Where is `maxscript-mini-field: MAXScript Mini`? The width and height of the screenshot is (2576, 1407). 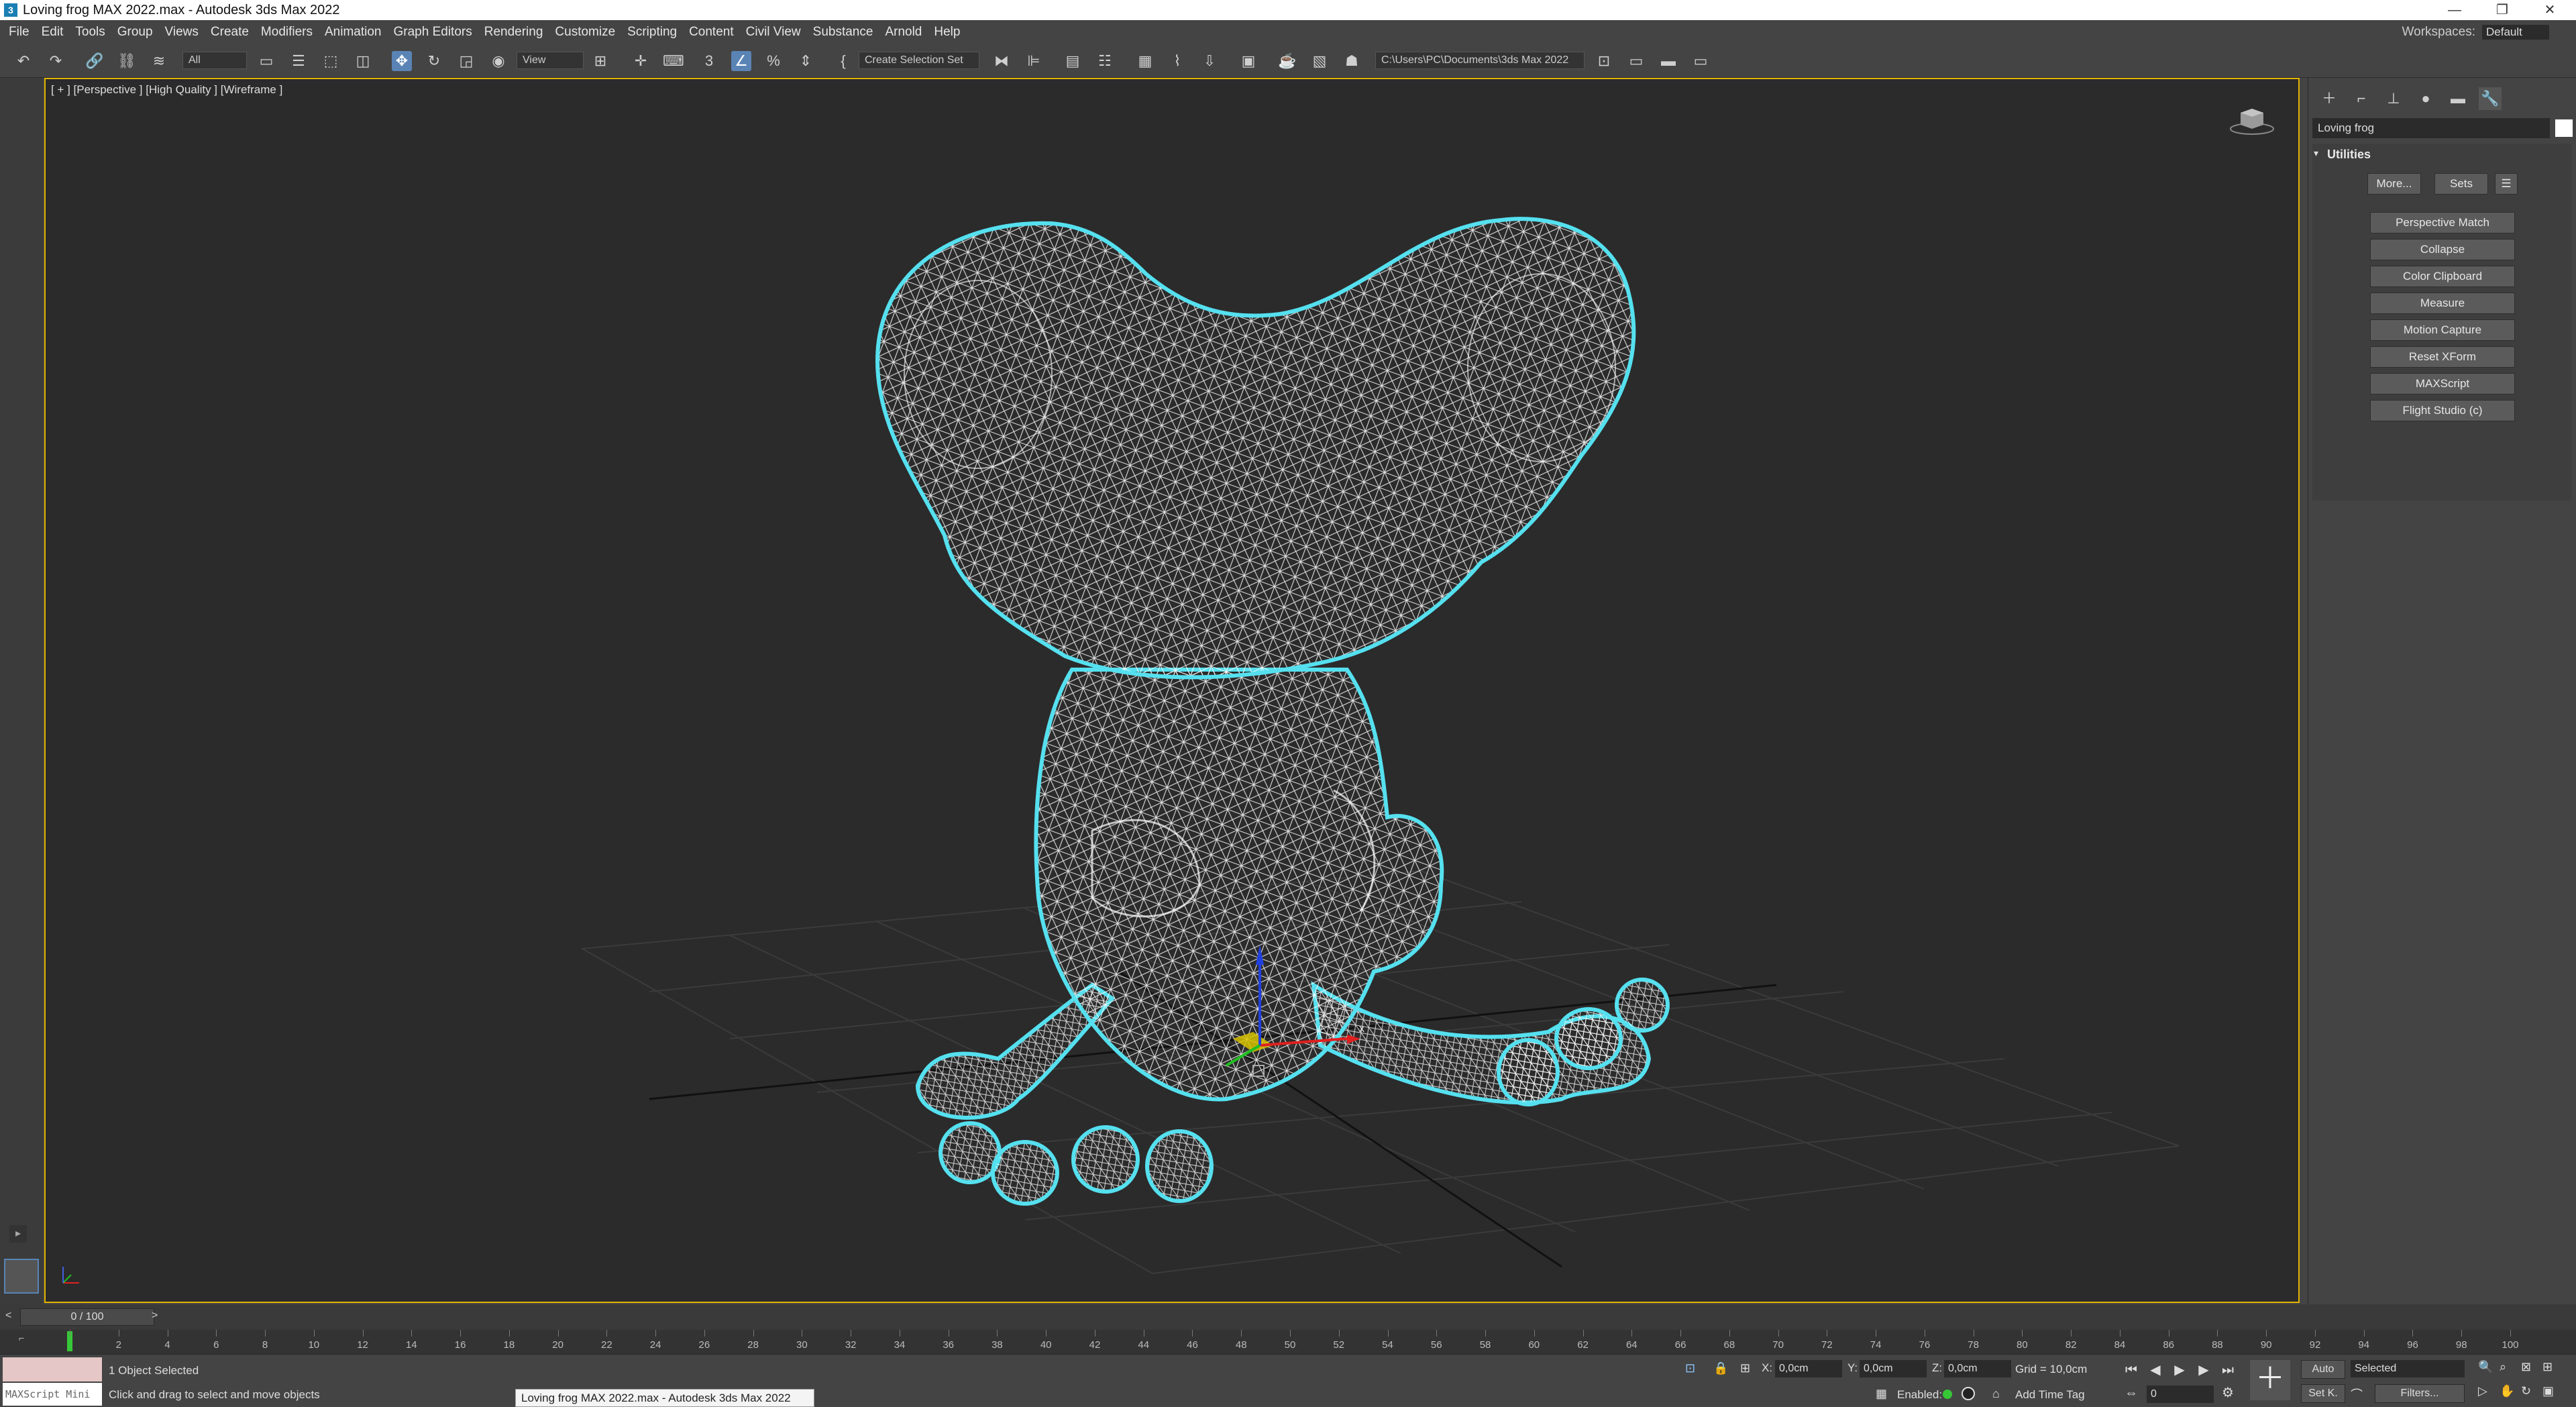 maxscript-mini-field: MAXScript Mini is located at coordinates (52, 1395).